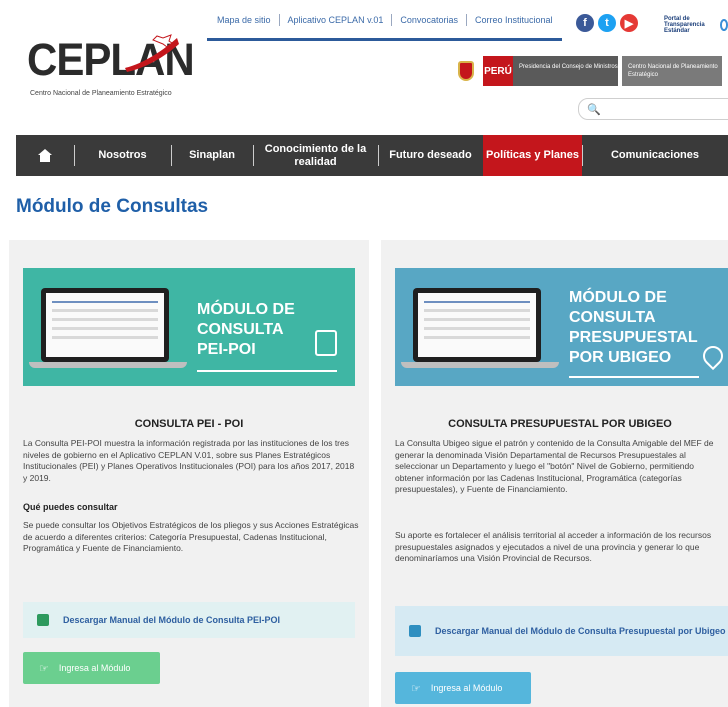 Image resolution: width=728 pixels, height=707 pixels. I want to click on nav-futuro-deseado: Futuro deseado, so click(430, 155).